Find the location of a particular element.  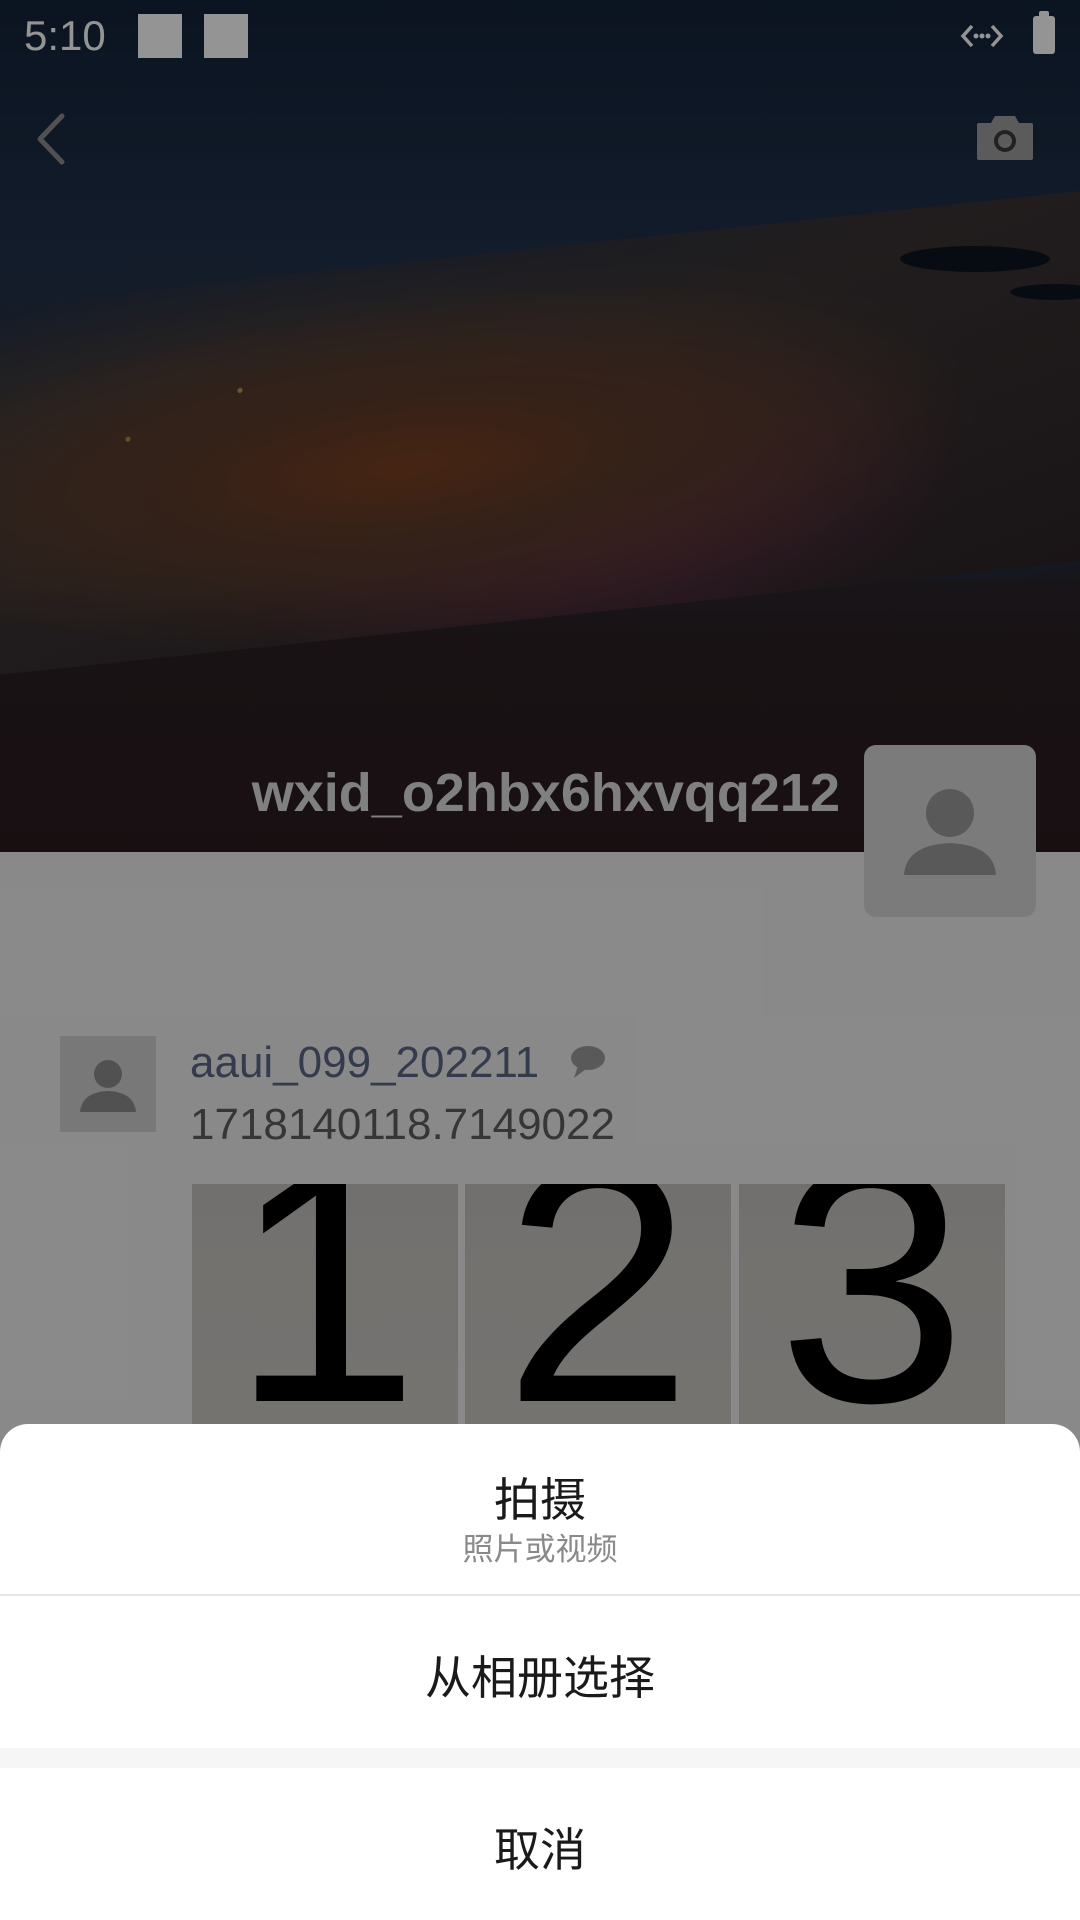

cancel-label: 取消 is located at coordinates (540, 1850).